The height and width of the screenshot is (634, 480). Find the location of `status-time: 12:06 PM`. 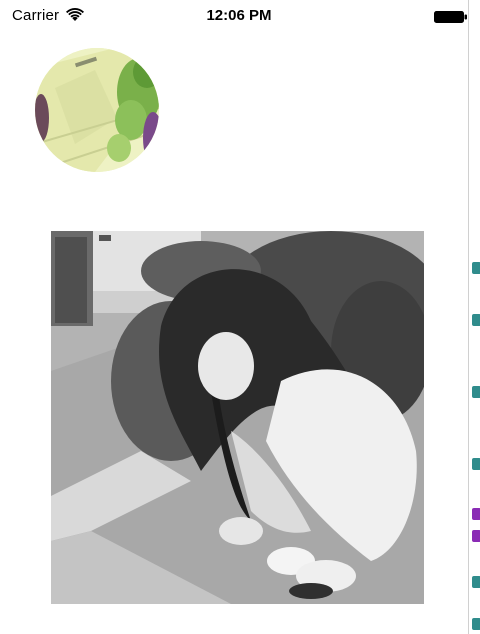

status-time: 12:06 PM is located at coordinates (239, 15).